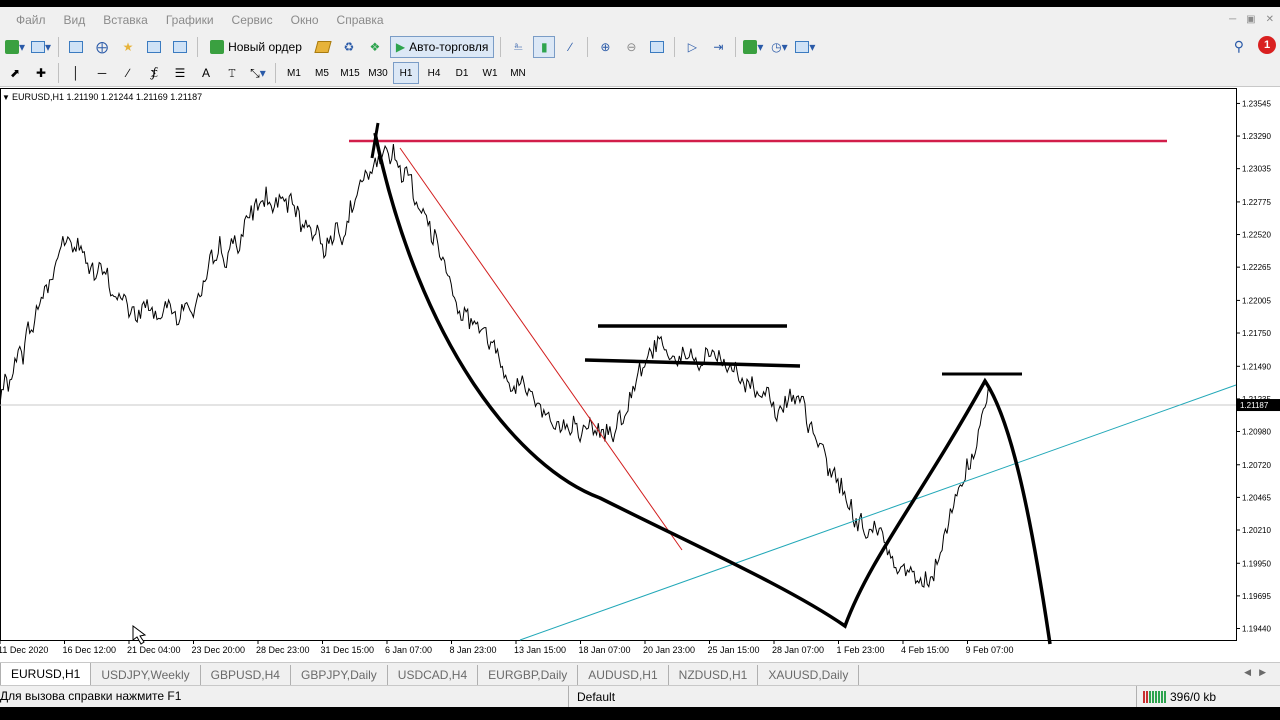 The width and height of the screenshot is (1280, 720). I want to click on terminal-button, so click(154, 47).